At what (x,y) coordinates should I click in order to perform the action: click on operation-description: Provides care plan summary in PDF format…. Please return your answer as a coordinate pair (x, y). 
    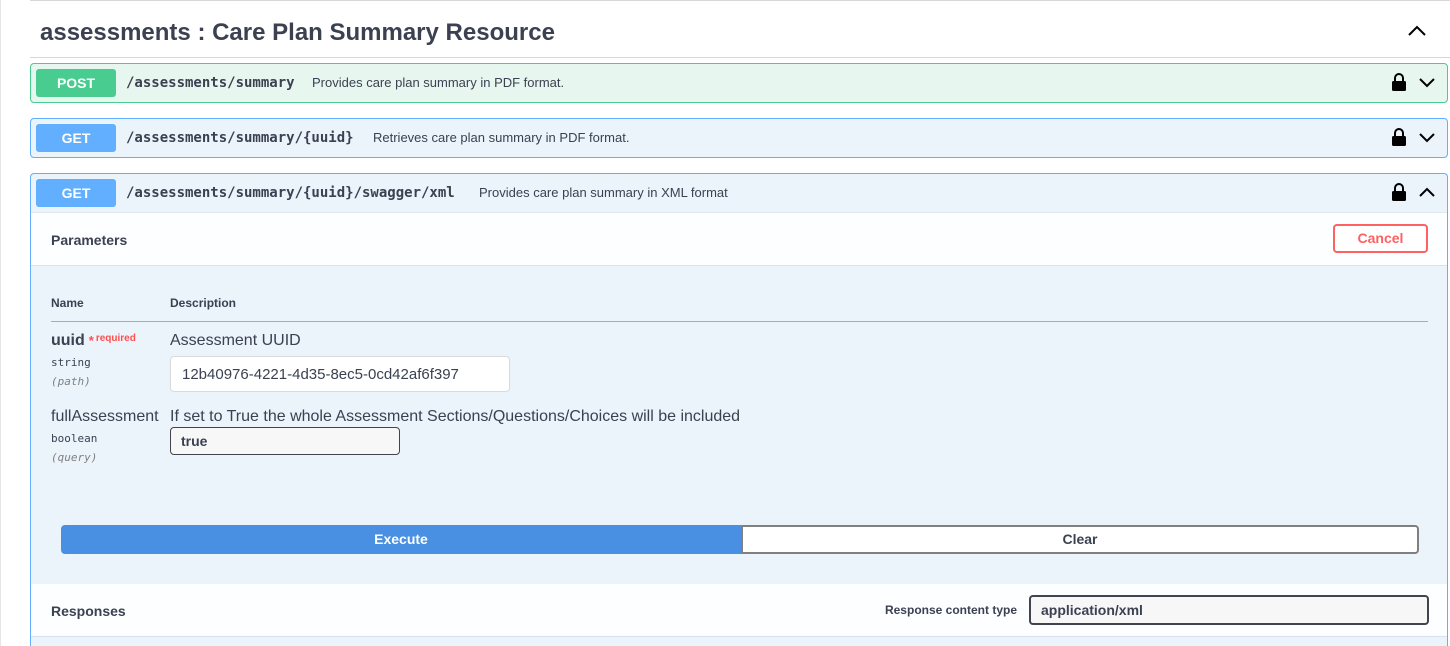
    Looking at the image, I should click on (438, 82).